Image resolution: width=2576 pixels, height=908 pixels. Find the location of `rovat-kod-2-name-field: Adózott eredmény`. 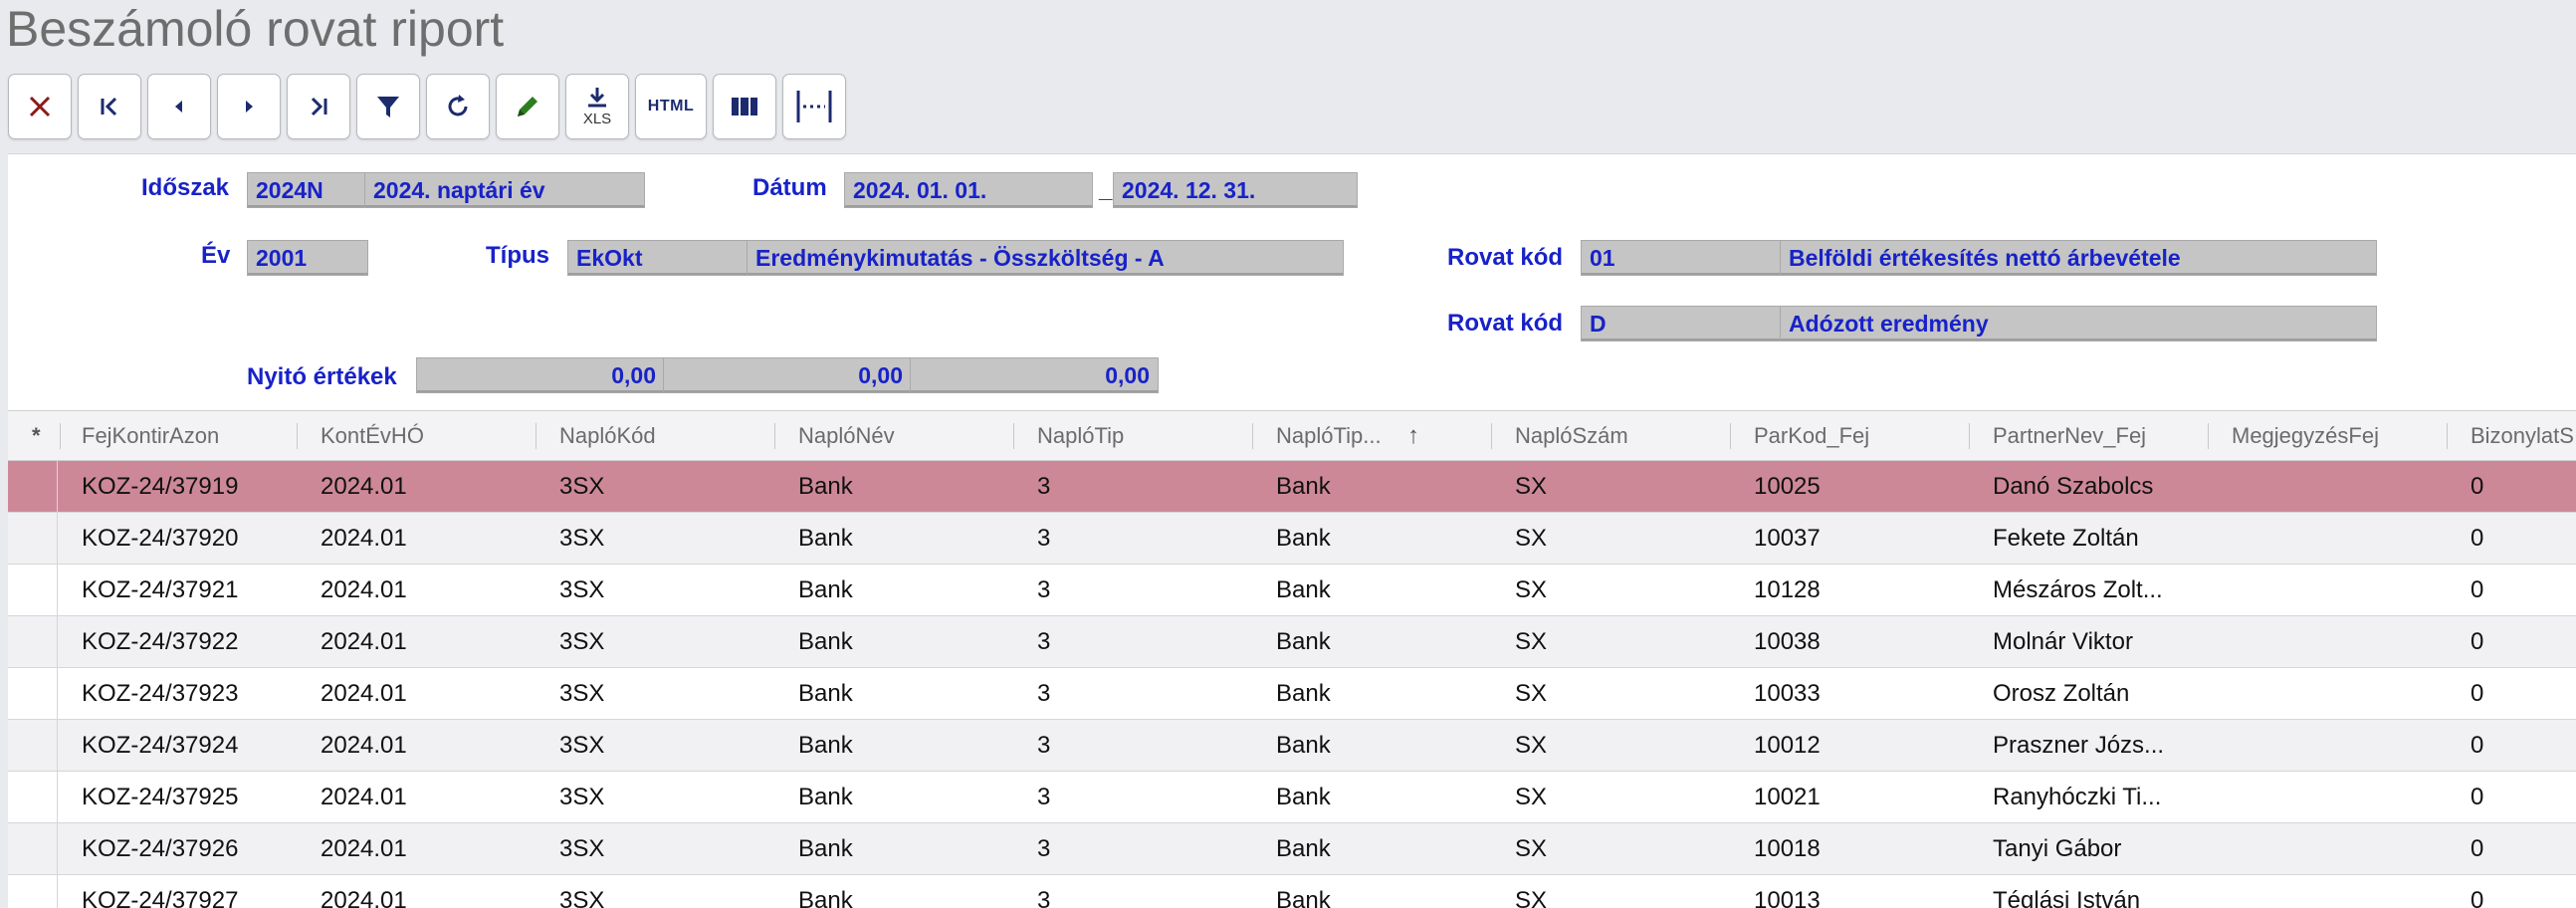

rovat-kod-2-name-field: Adózott eredmény is located at coordinates (2078, 323).